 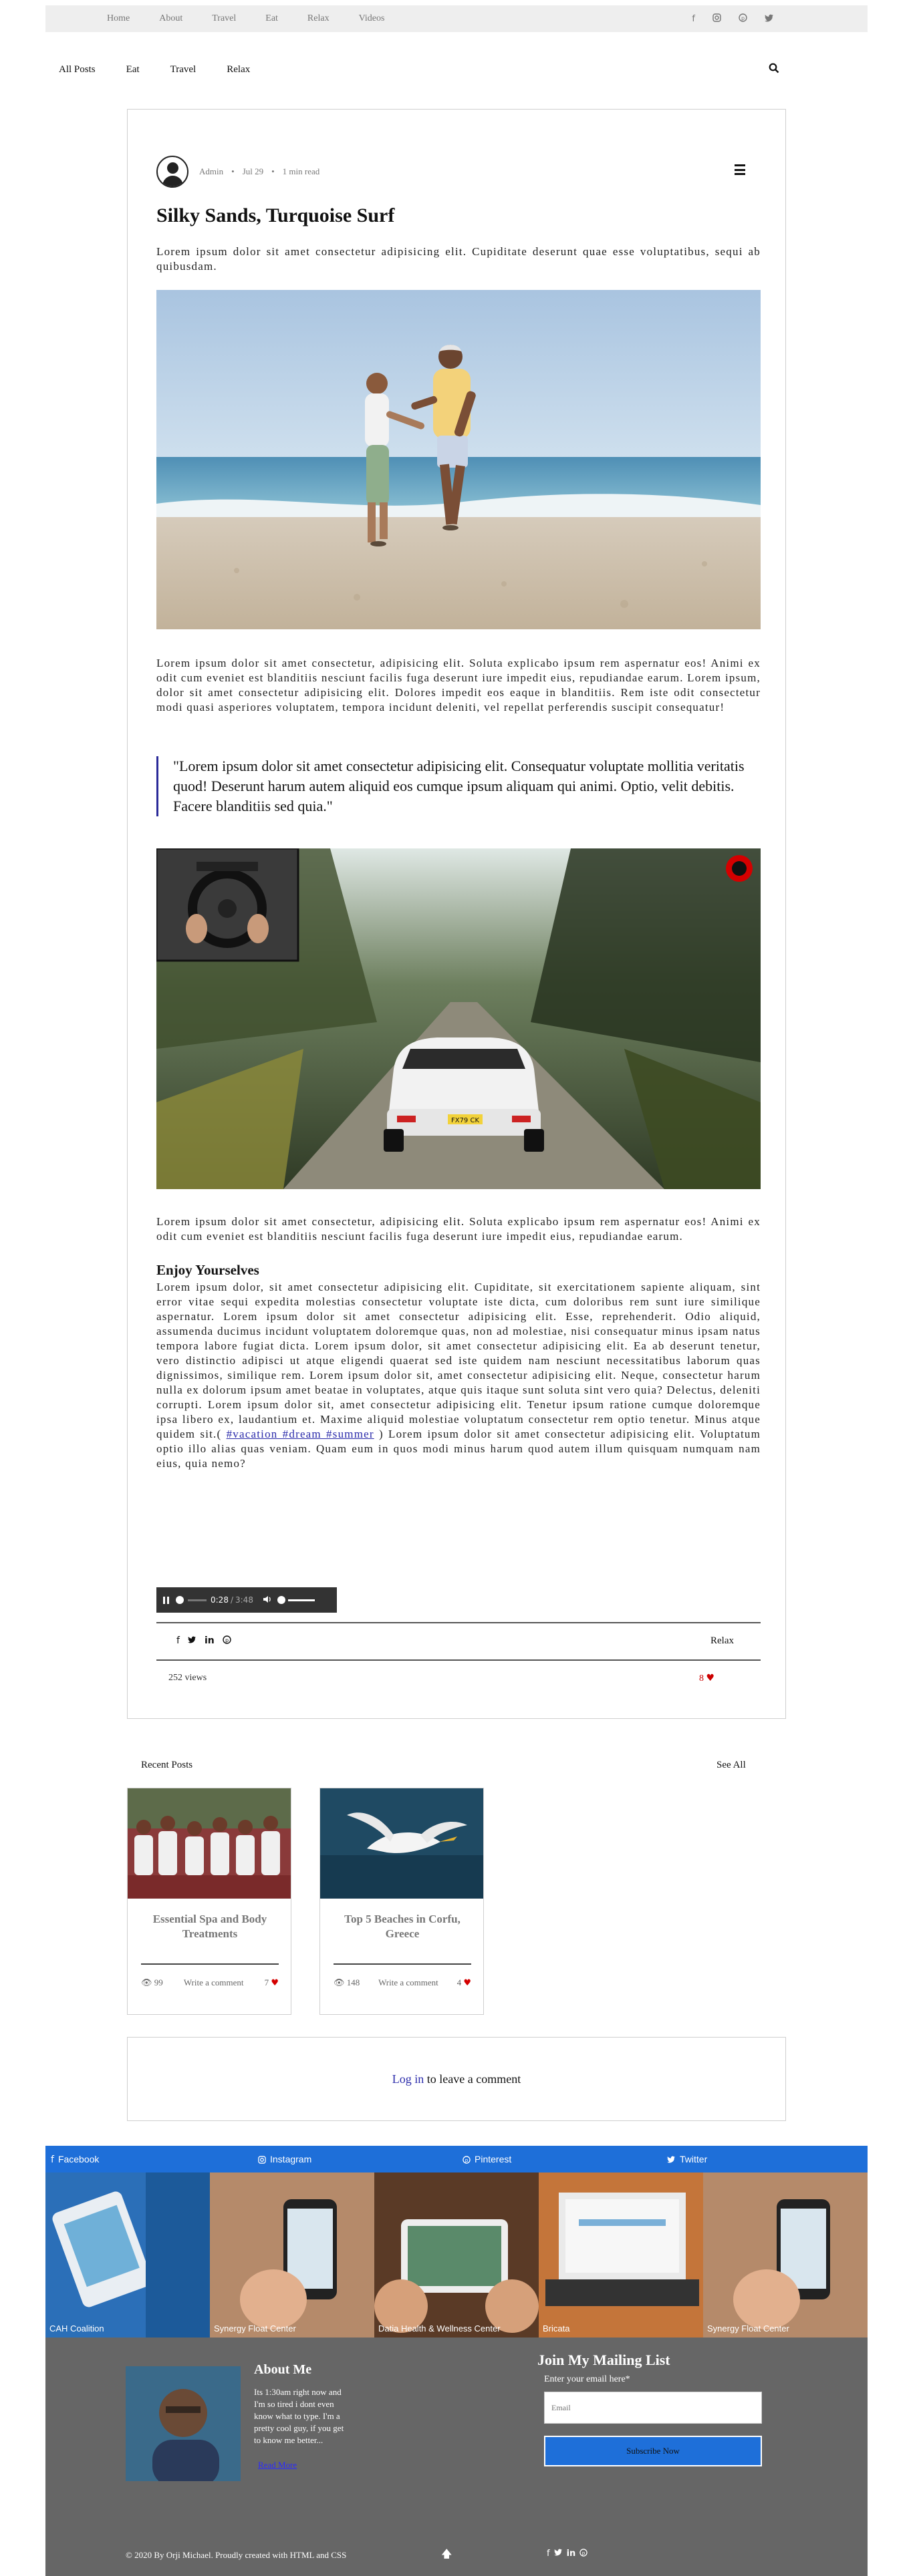 I want to click on category-travel: Travel, so click(x=183, y=69).